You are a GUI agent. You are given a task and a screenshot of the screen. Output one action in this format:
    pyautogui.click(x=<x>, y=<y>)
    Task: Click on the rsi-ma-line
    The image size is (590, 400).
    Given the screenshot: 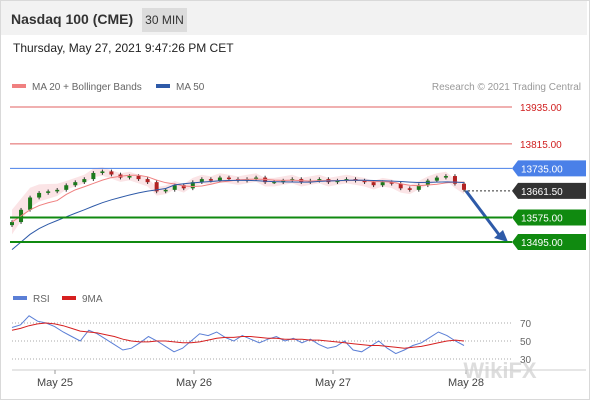 What is the action you would take?
    pyautogui.click(x=238, y=335)
    